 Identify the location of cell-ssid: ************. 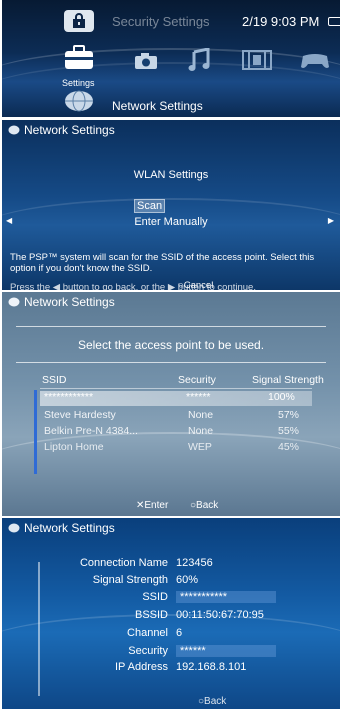
(69, 397).